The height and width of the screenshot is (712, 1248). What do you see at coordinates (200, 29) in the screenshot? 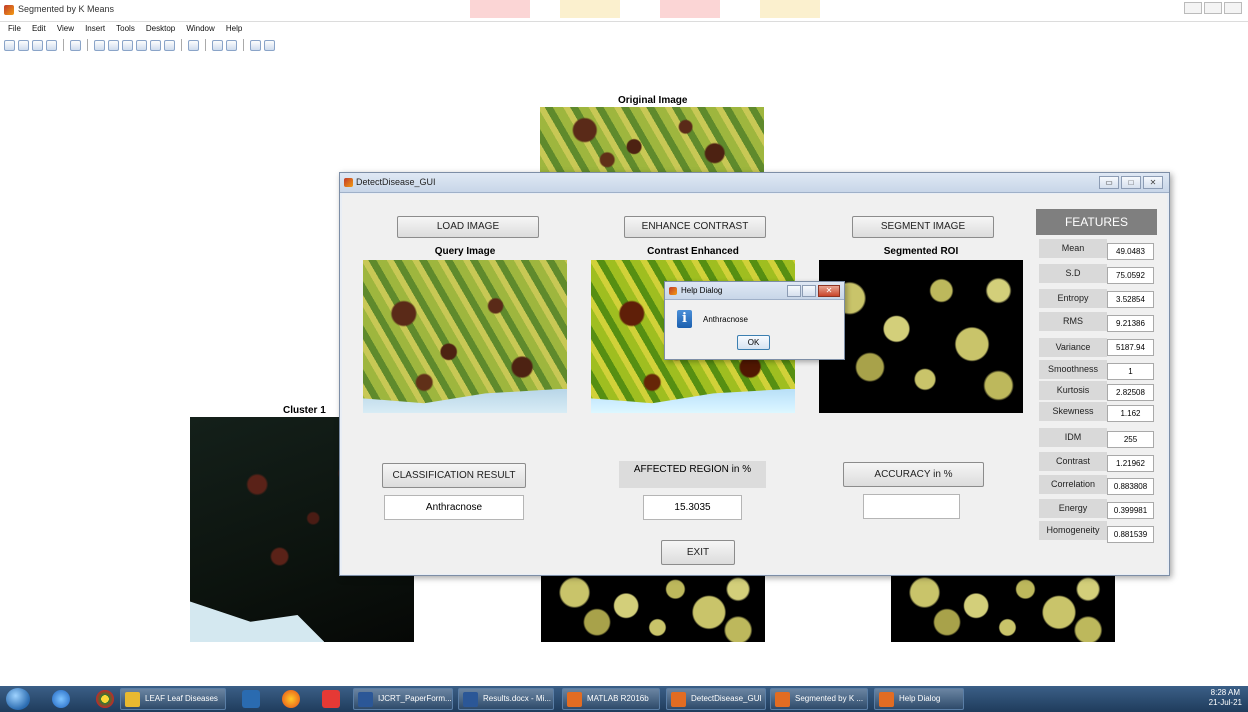
I see `menu-window: Window` at bounding box center [200, 29].